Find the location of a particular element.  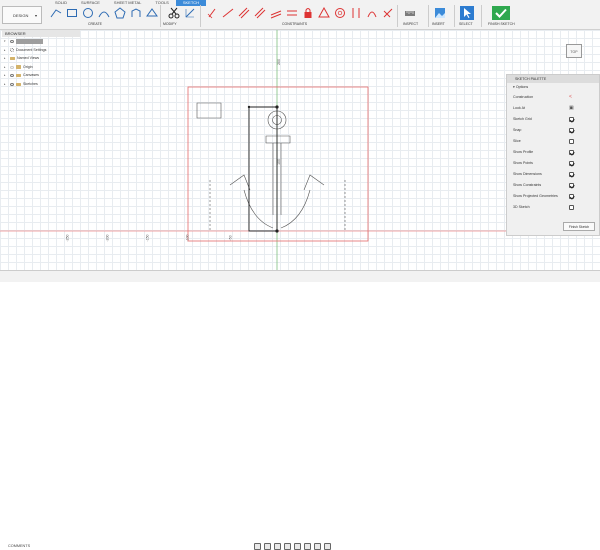

palette-row-construction: Construction < is located at coordinates (553, 97).